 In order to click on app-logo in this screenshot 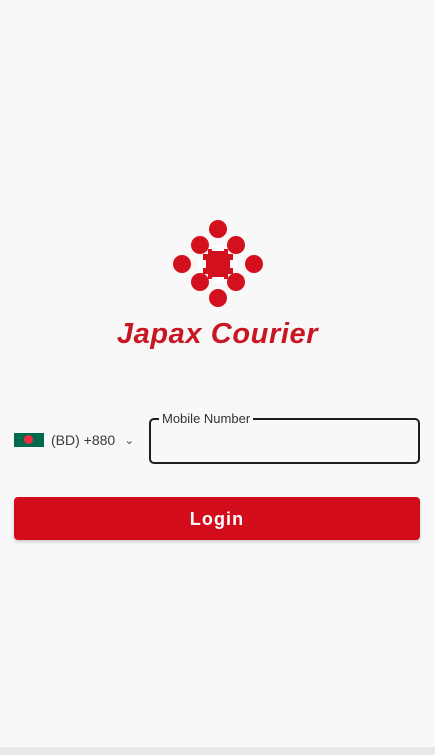, I will do `click(217, 261)`.